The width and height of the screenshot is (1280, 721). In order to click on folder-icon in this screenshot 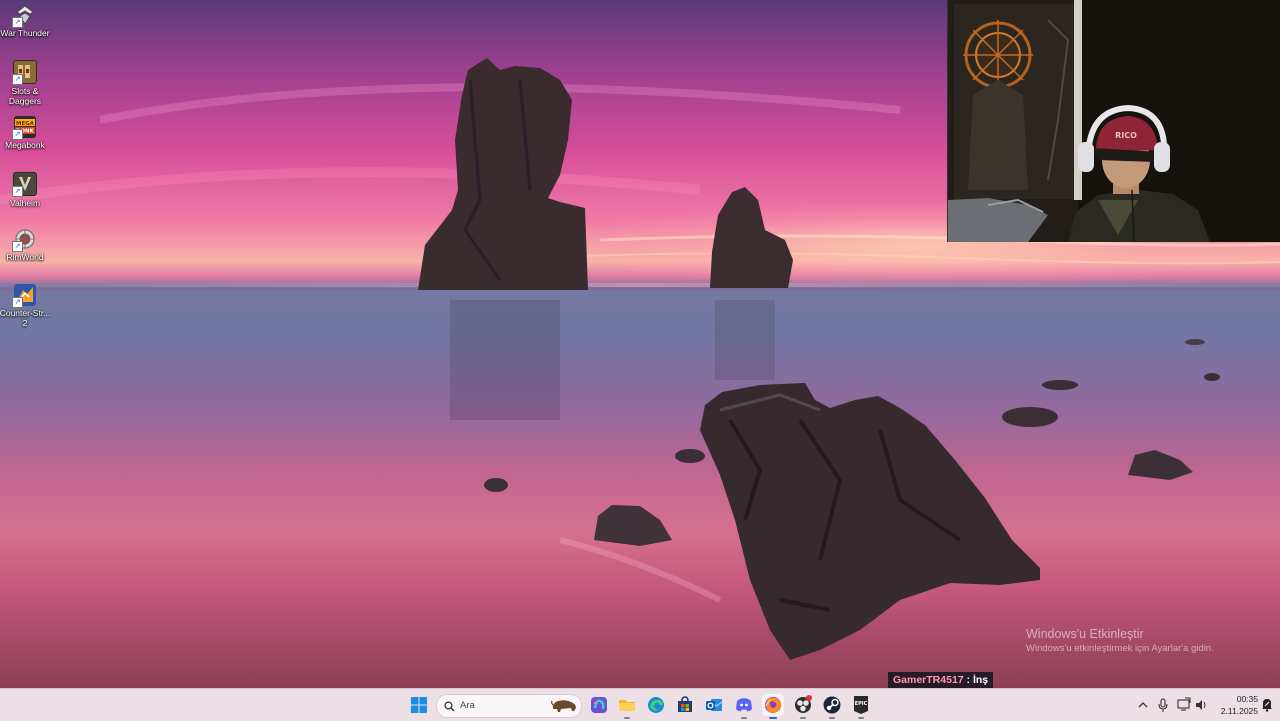, I will do `click(627, 705)`.